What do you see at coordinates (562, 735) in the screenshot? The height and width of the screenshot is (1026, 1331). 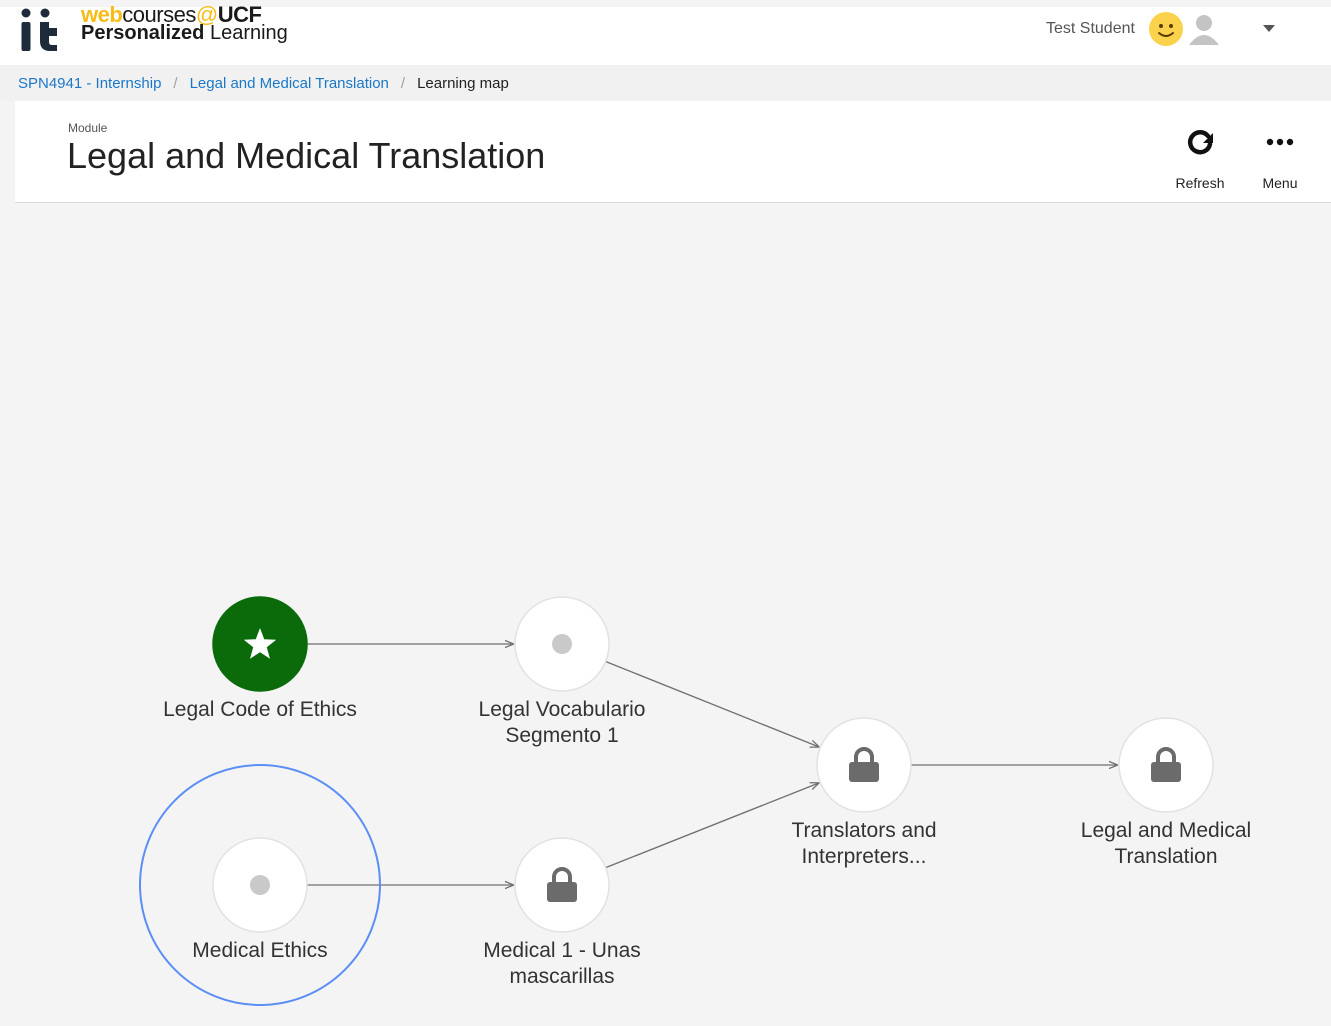 I see `map-node-label-line: Segmento 1` at bounding box center [562, 735].